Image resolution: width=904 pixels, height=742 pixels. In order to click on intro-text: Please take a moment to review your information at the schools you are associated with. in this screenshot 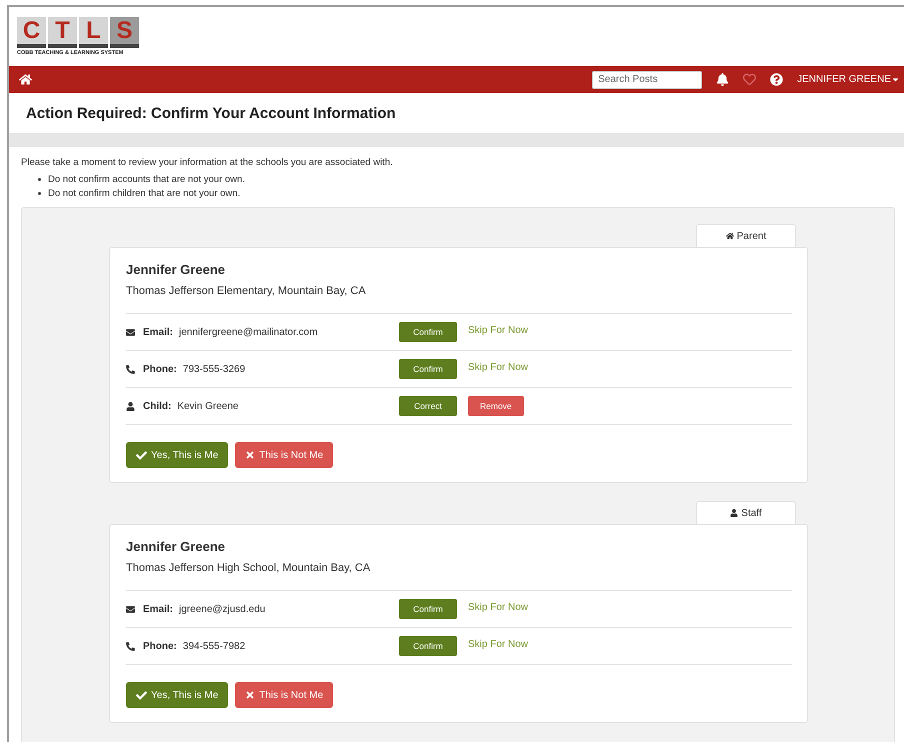, I will do `click(207, 162)`.